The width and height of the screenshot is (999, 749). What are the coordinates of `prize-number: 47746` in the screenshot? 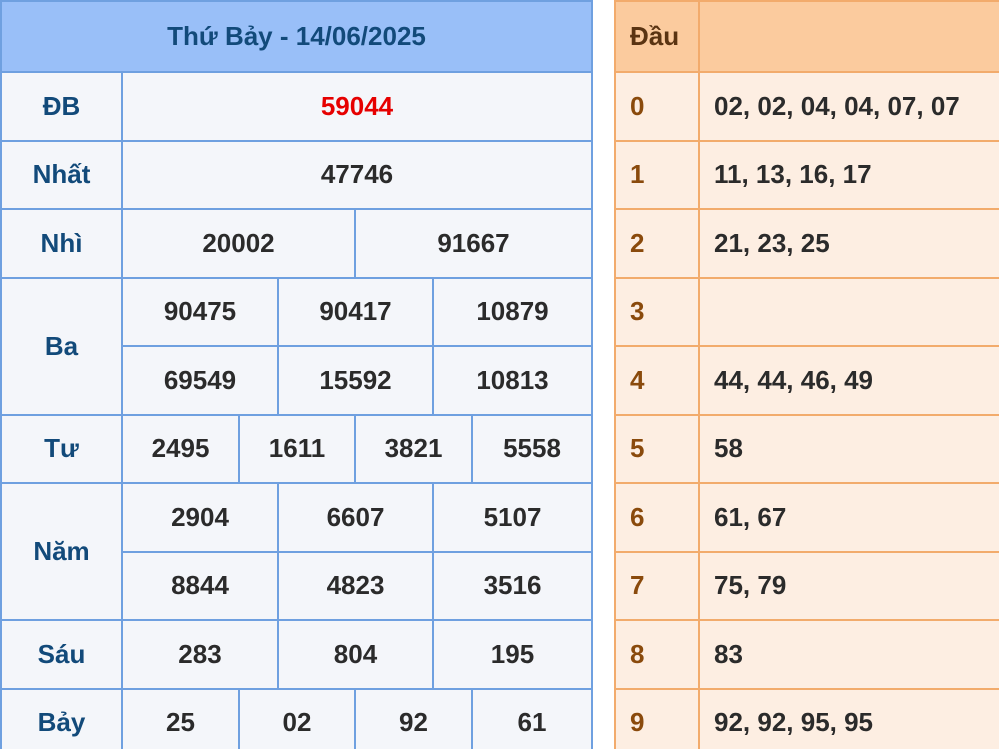 It's located at (357, 174).